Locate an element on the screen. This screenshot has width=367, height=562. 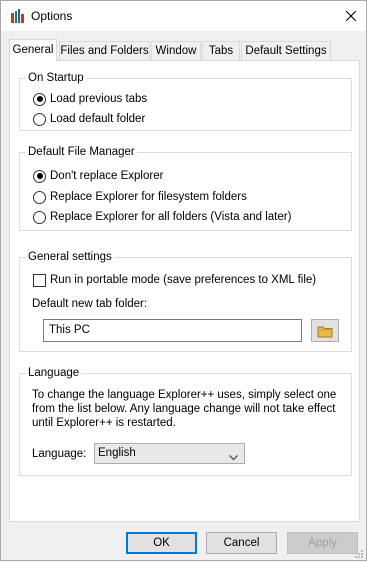
file-manager-group-title: Default File Manager is located at coordinates (81, 152).